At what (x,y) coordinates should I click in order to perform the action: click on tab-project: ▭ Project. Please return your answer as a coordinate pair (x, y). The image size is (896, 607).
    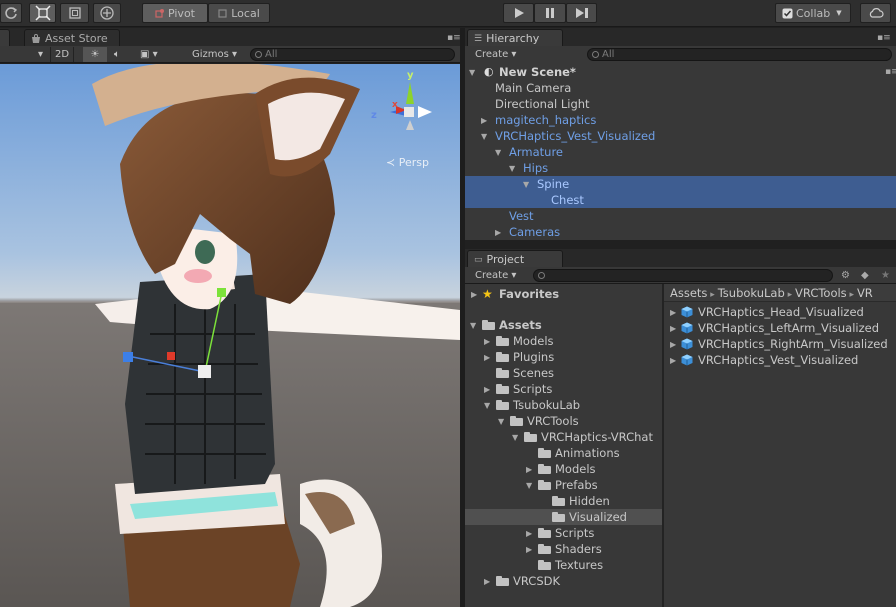
    Looking at the image, I should click on (515, 259).